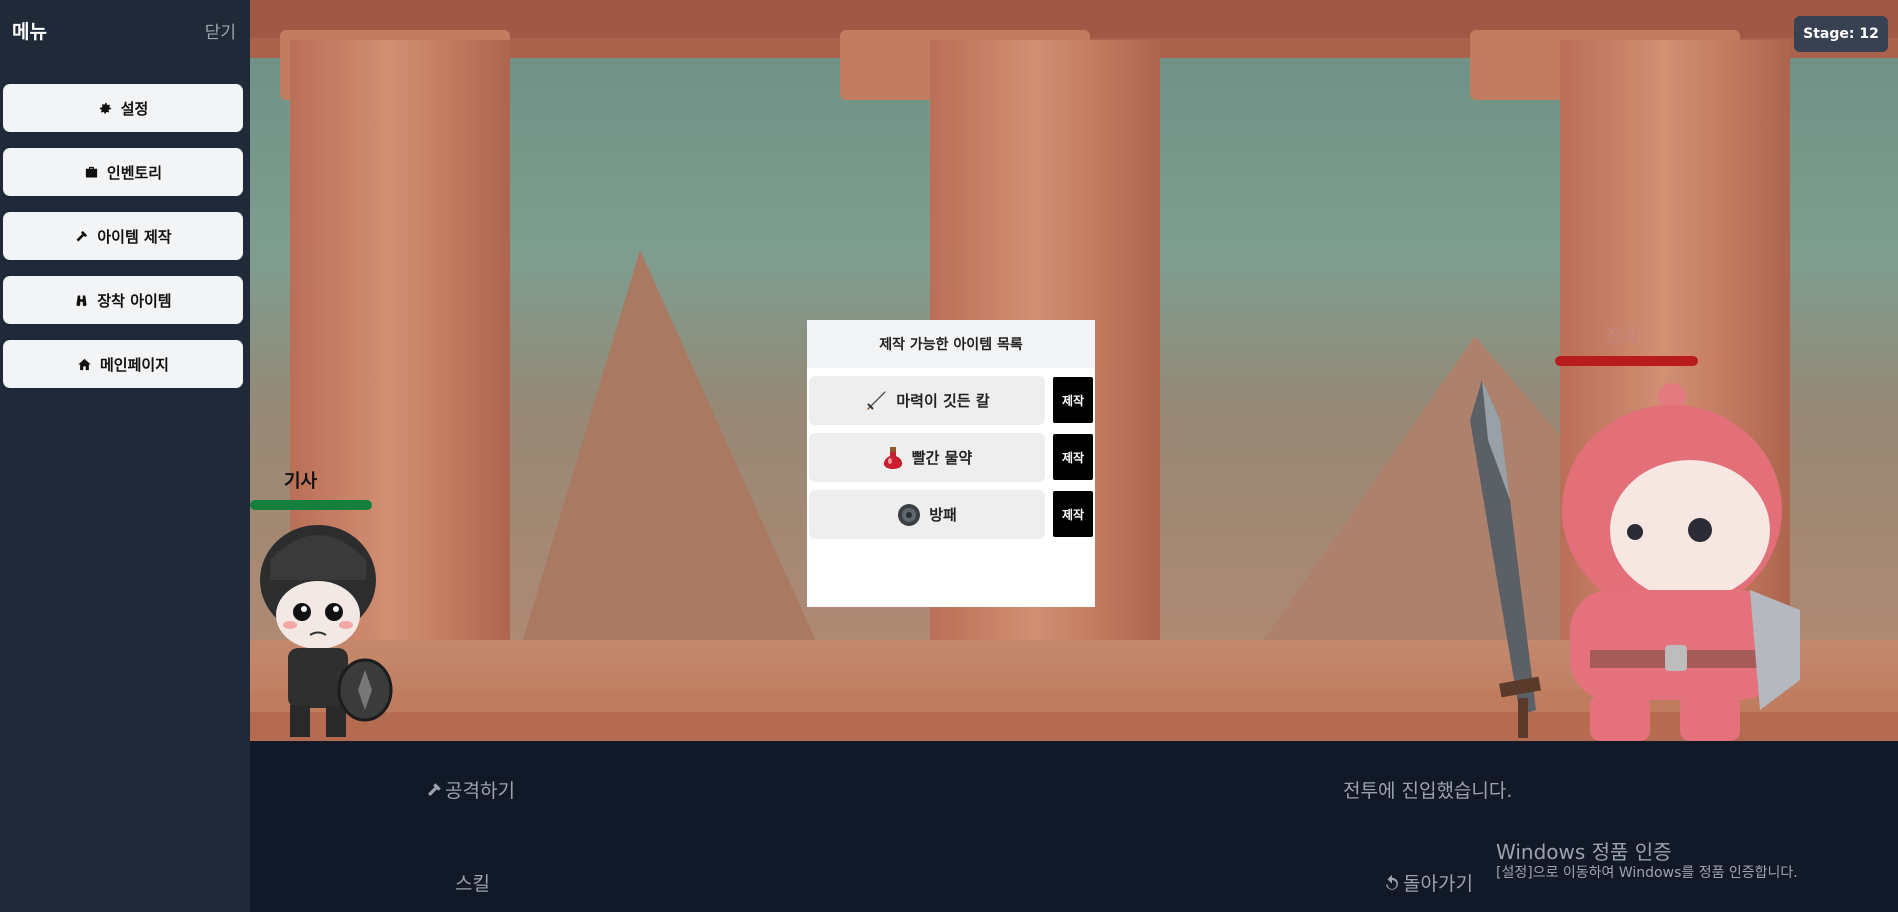  Describe the element at coordinates (81, 300) in the screenshot. I see `binoculars-icon` at that location.